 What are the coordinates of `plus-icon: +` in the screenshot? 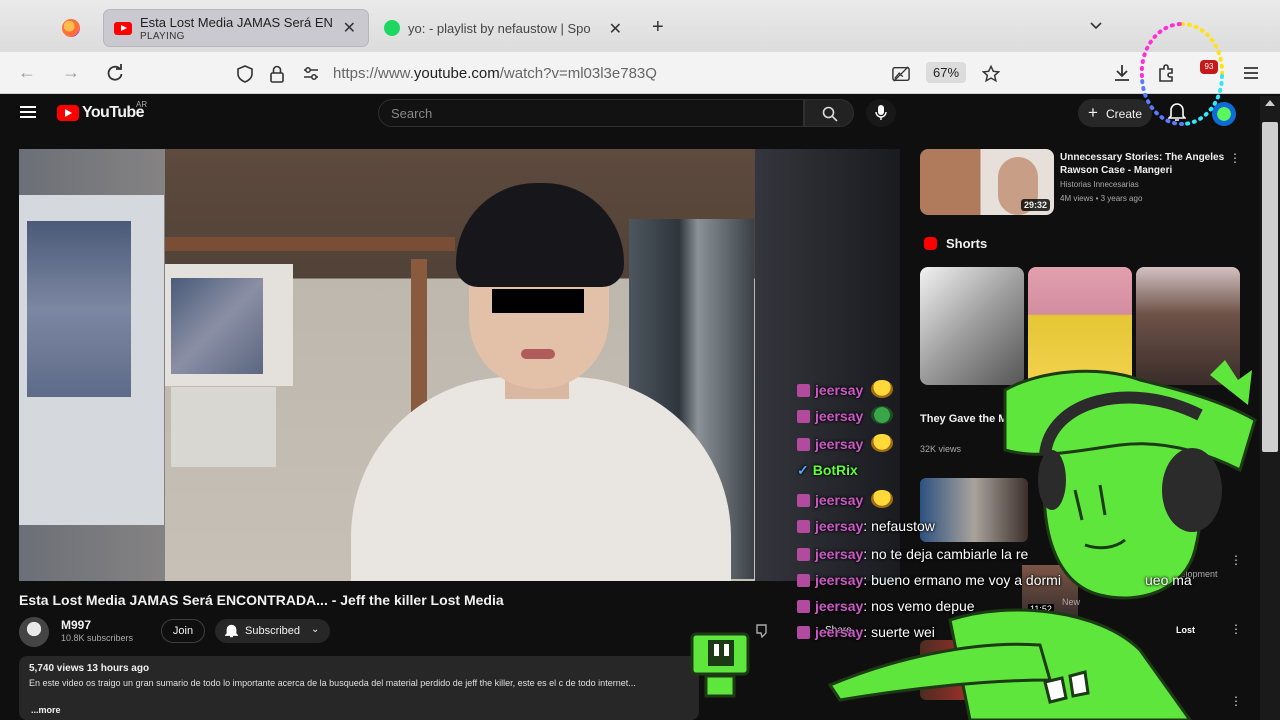 It's located at (1093, 112).